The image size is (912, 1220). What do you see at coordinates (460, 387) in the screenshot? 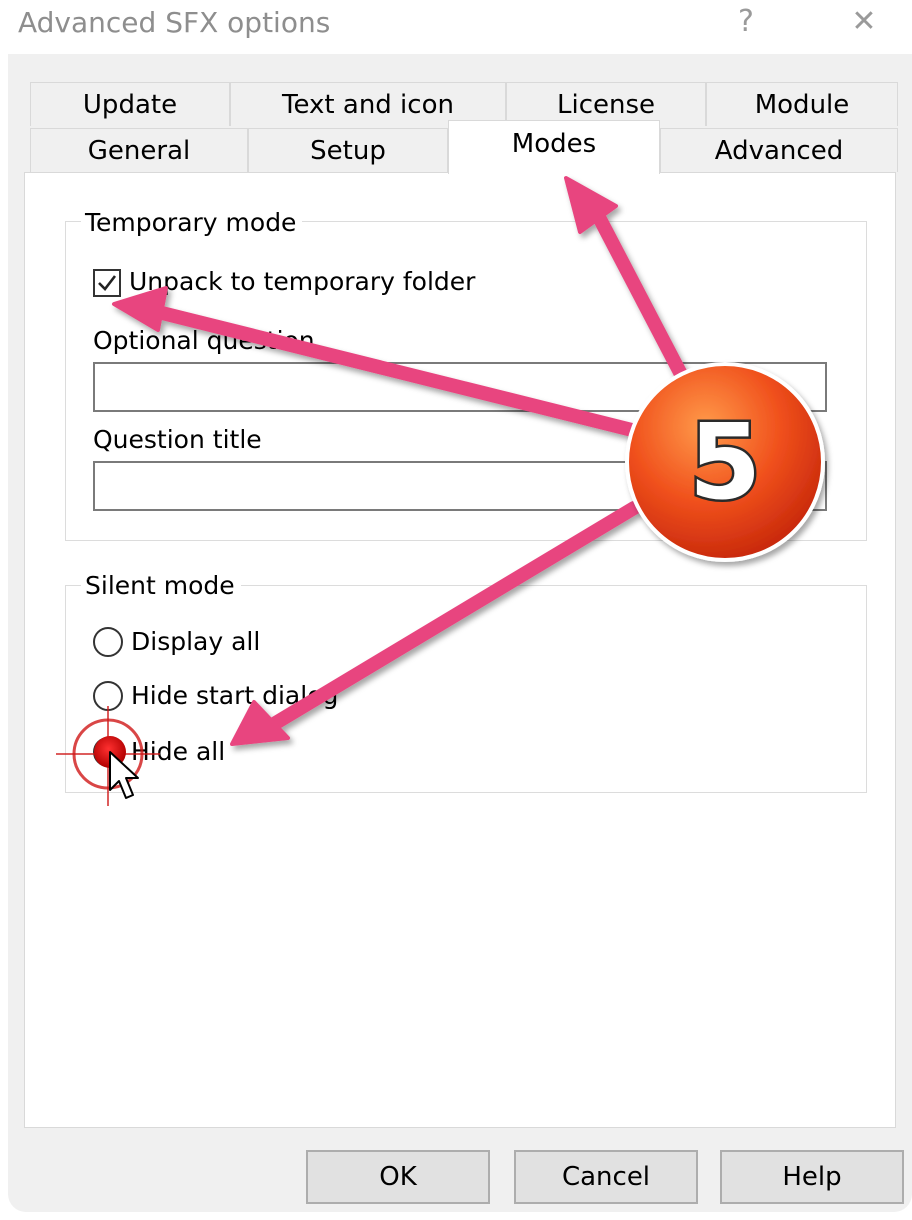
I see `optional-question-input` at bounding box center [460, 387].